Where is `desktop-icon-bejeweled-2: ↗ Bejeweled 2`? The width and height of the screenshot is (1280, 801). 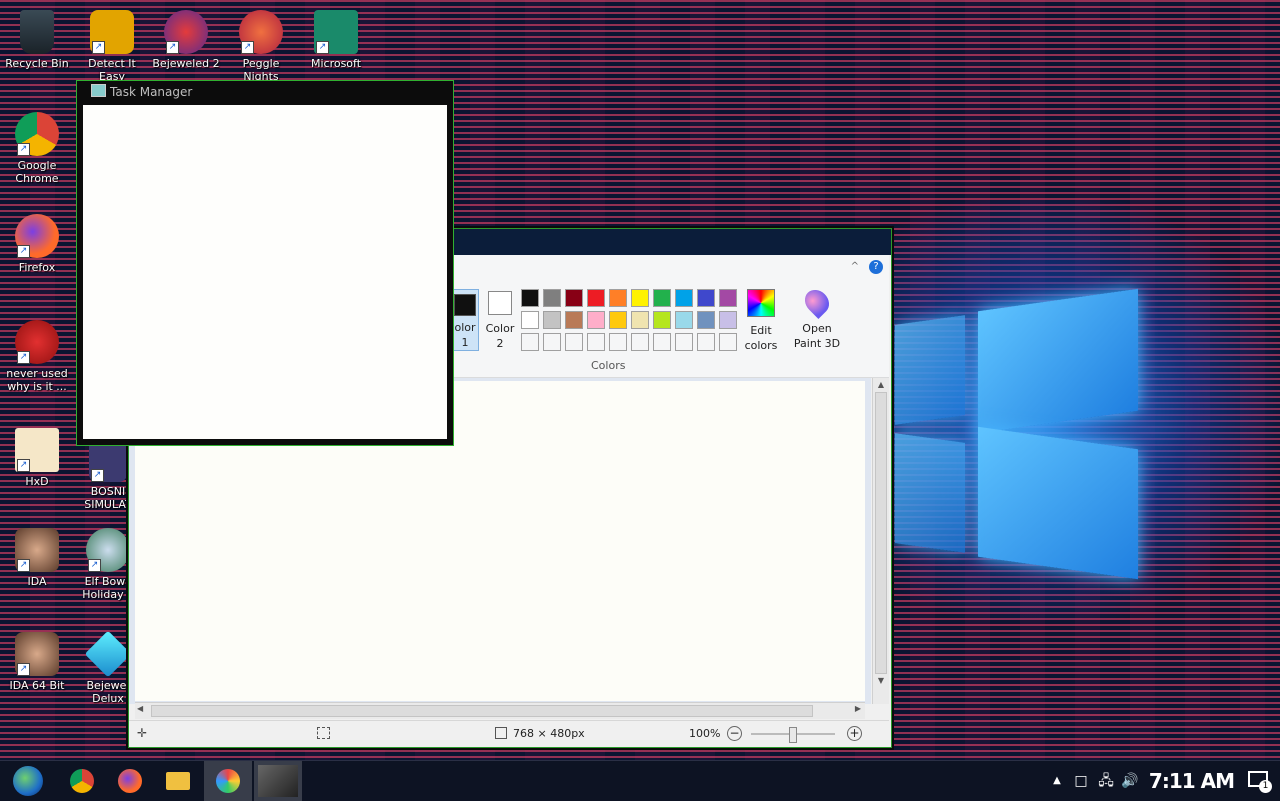
desktop-icon-bejeweled-2: ↗ Bejeweled 2 is located at coordinates (186, 40).